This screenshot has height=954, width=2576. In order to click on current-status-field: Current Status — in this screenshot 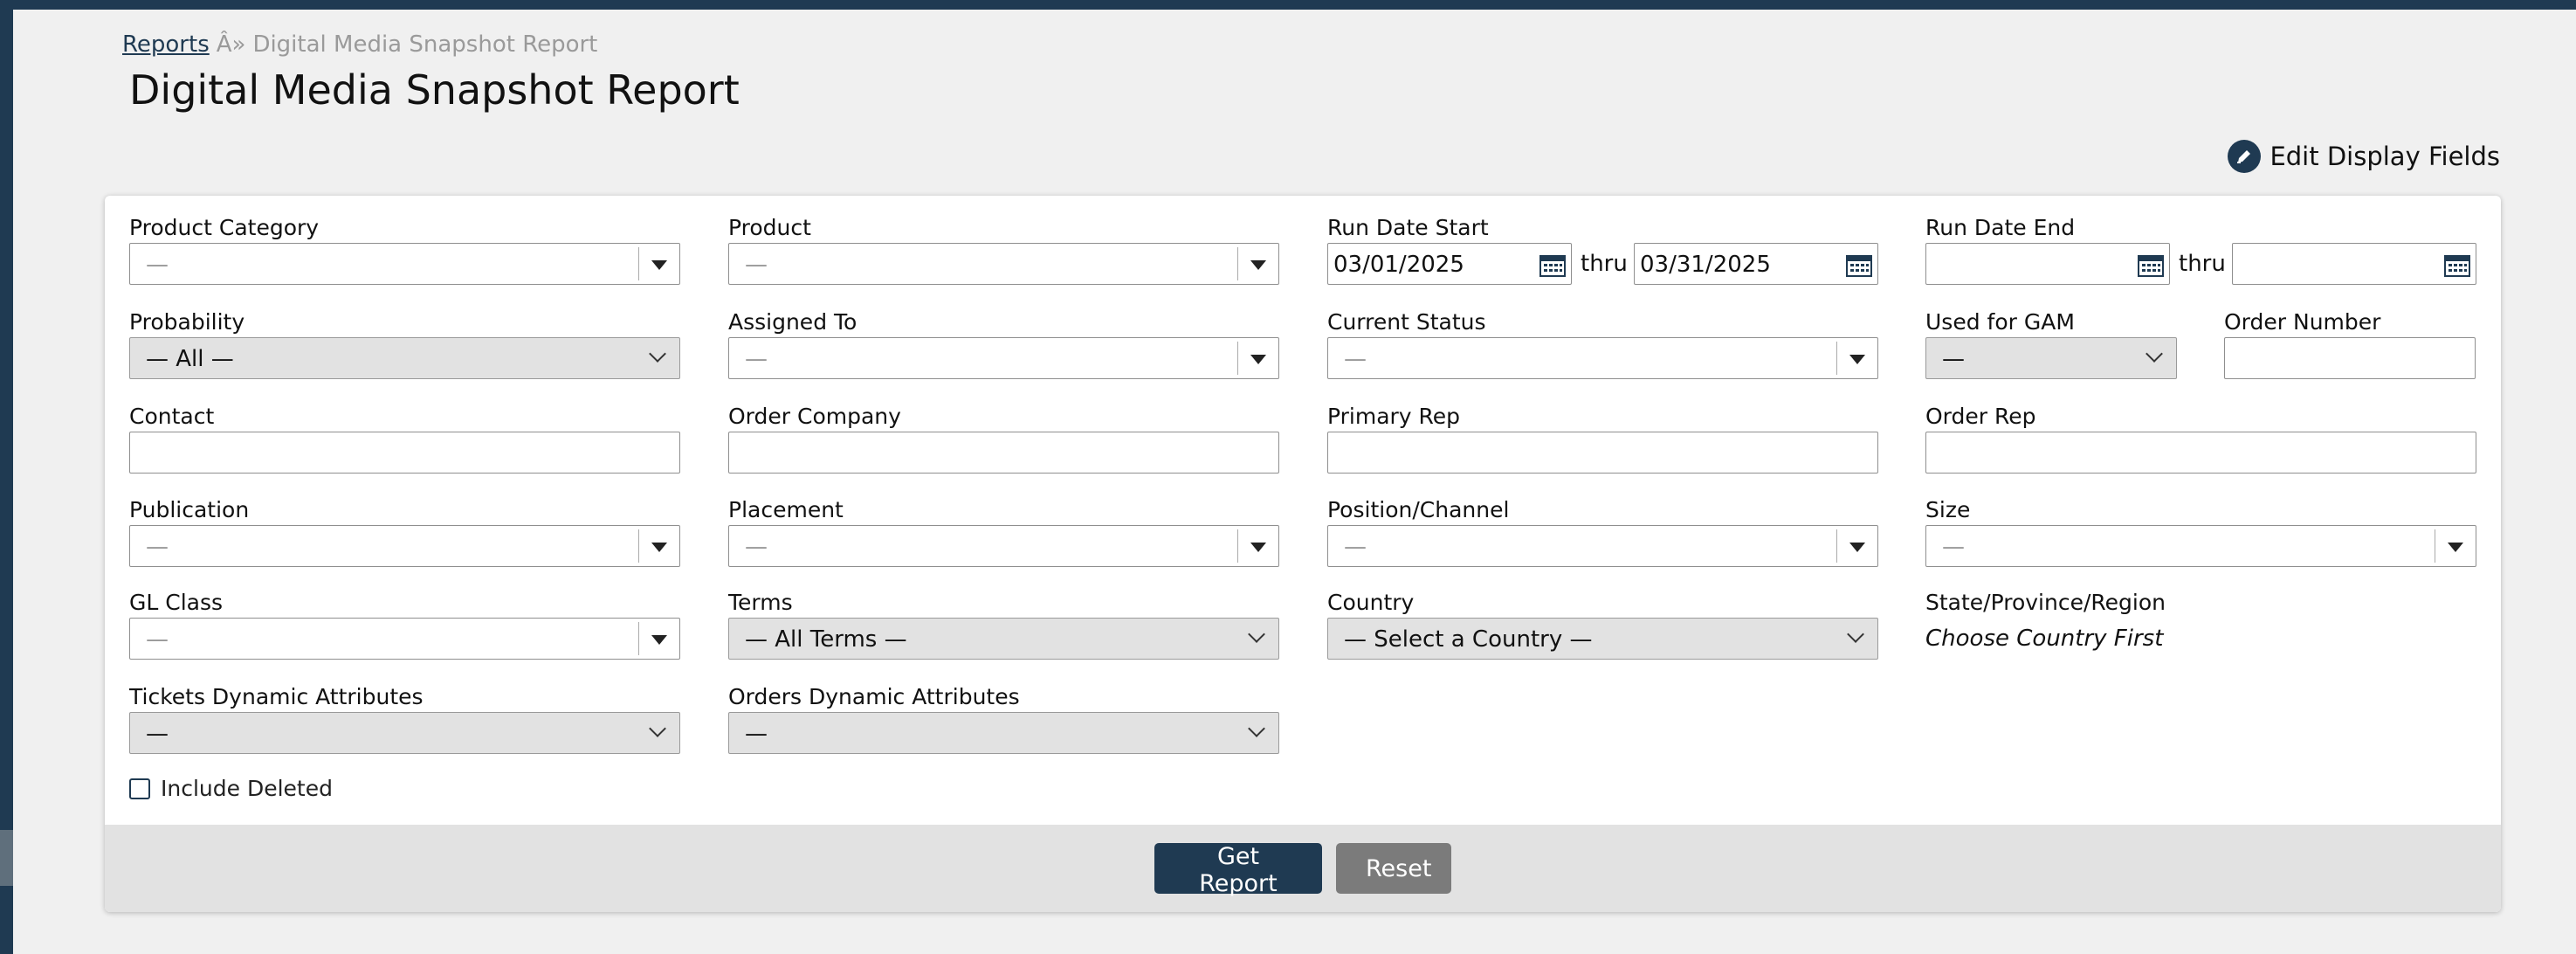, I will do `click(1602, 343)`.